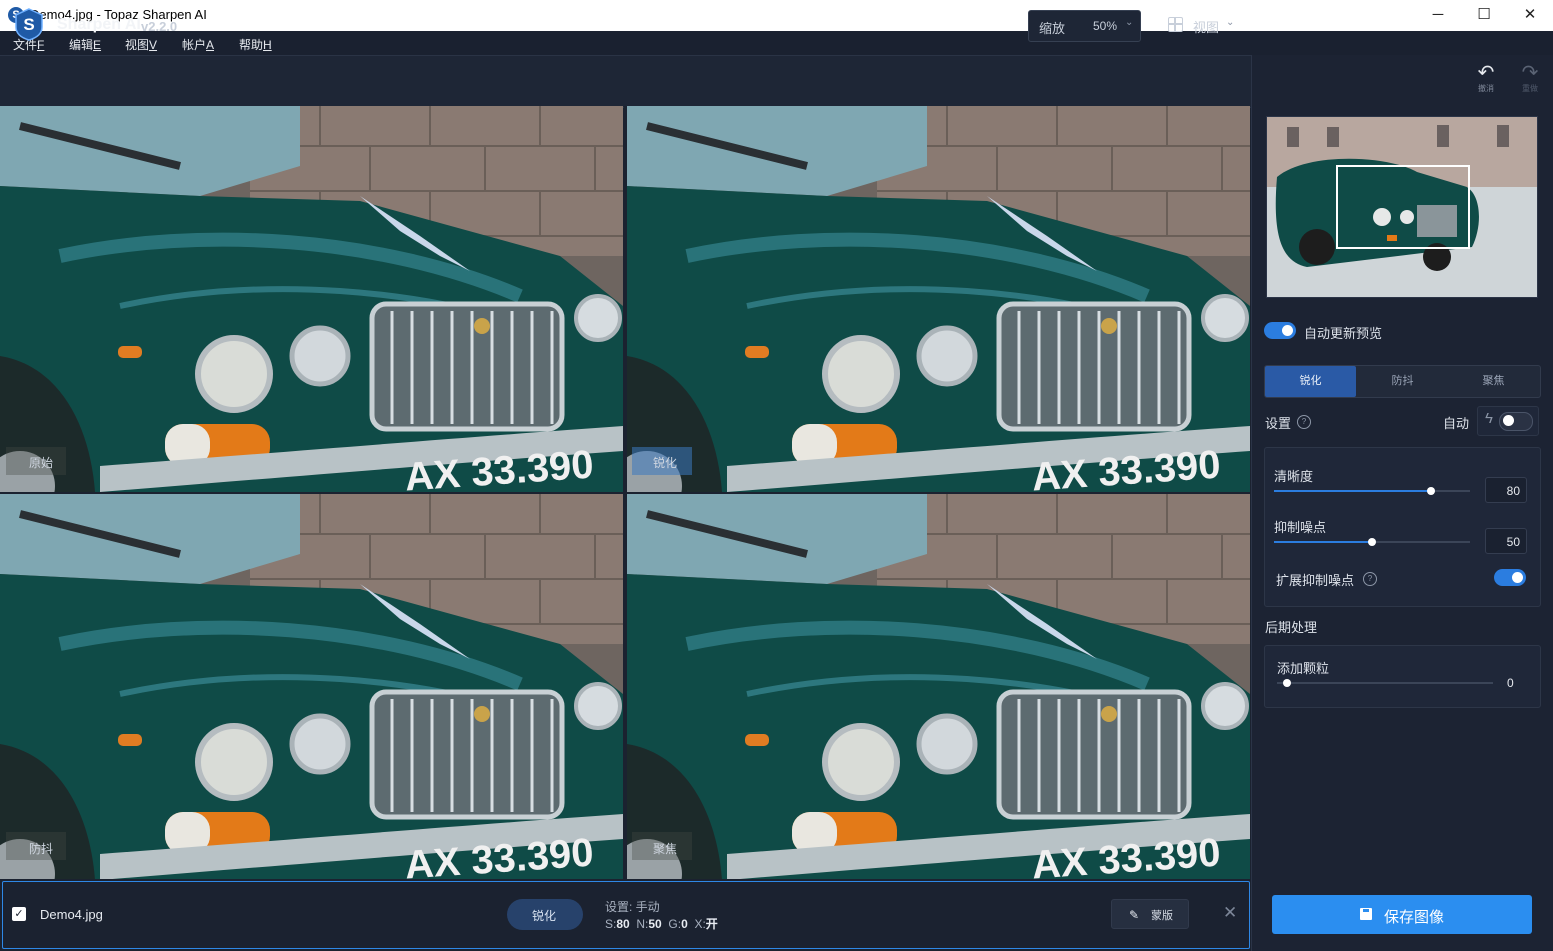 The height and width of the screenshot is (951, 1553). I want to click on app-name: Sharpen AI, so click(99, 24).